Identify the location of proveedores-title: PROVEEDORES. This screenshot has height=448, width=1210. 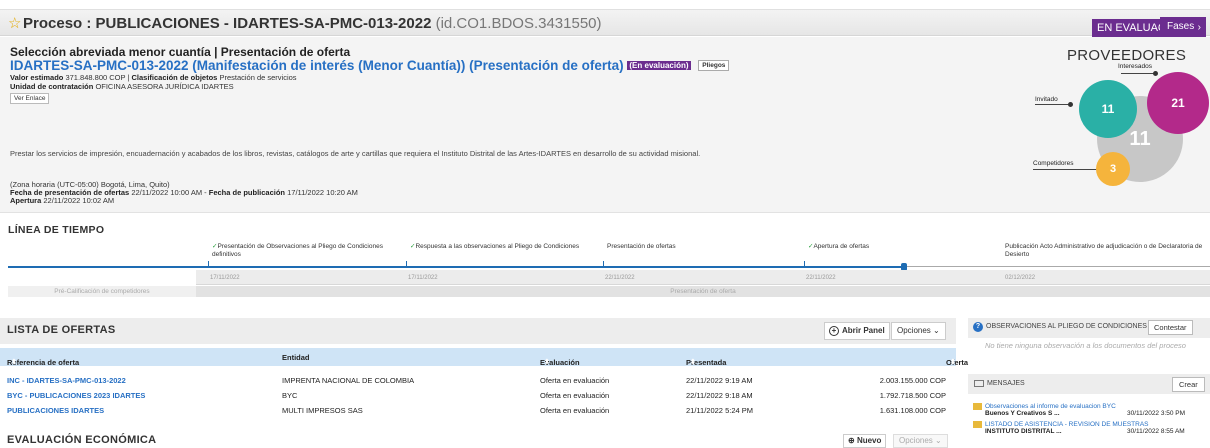
(1127, 55).